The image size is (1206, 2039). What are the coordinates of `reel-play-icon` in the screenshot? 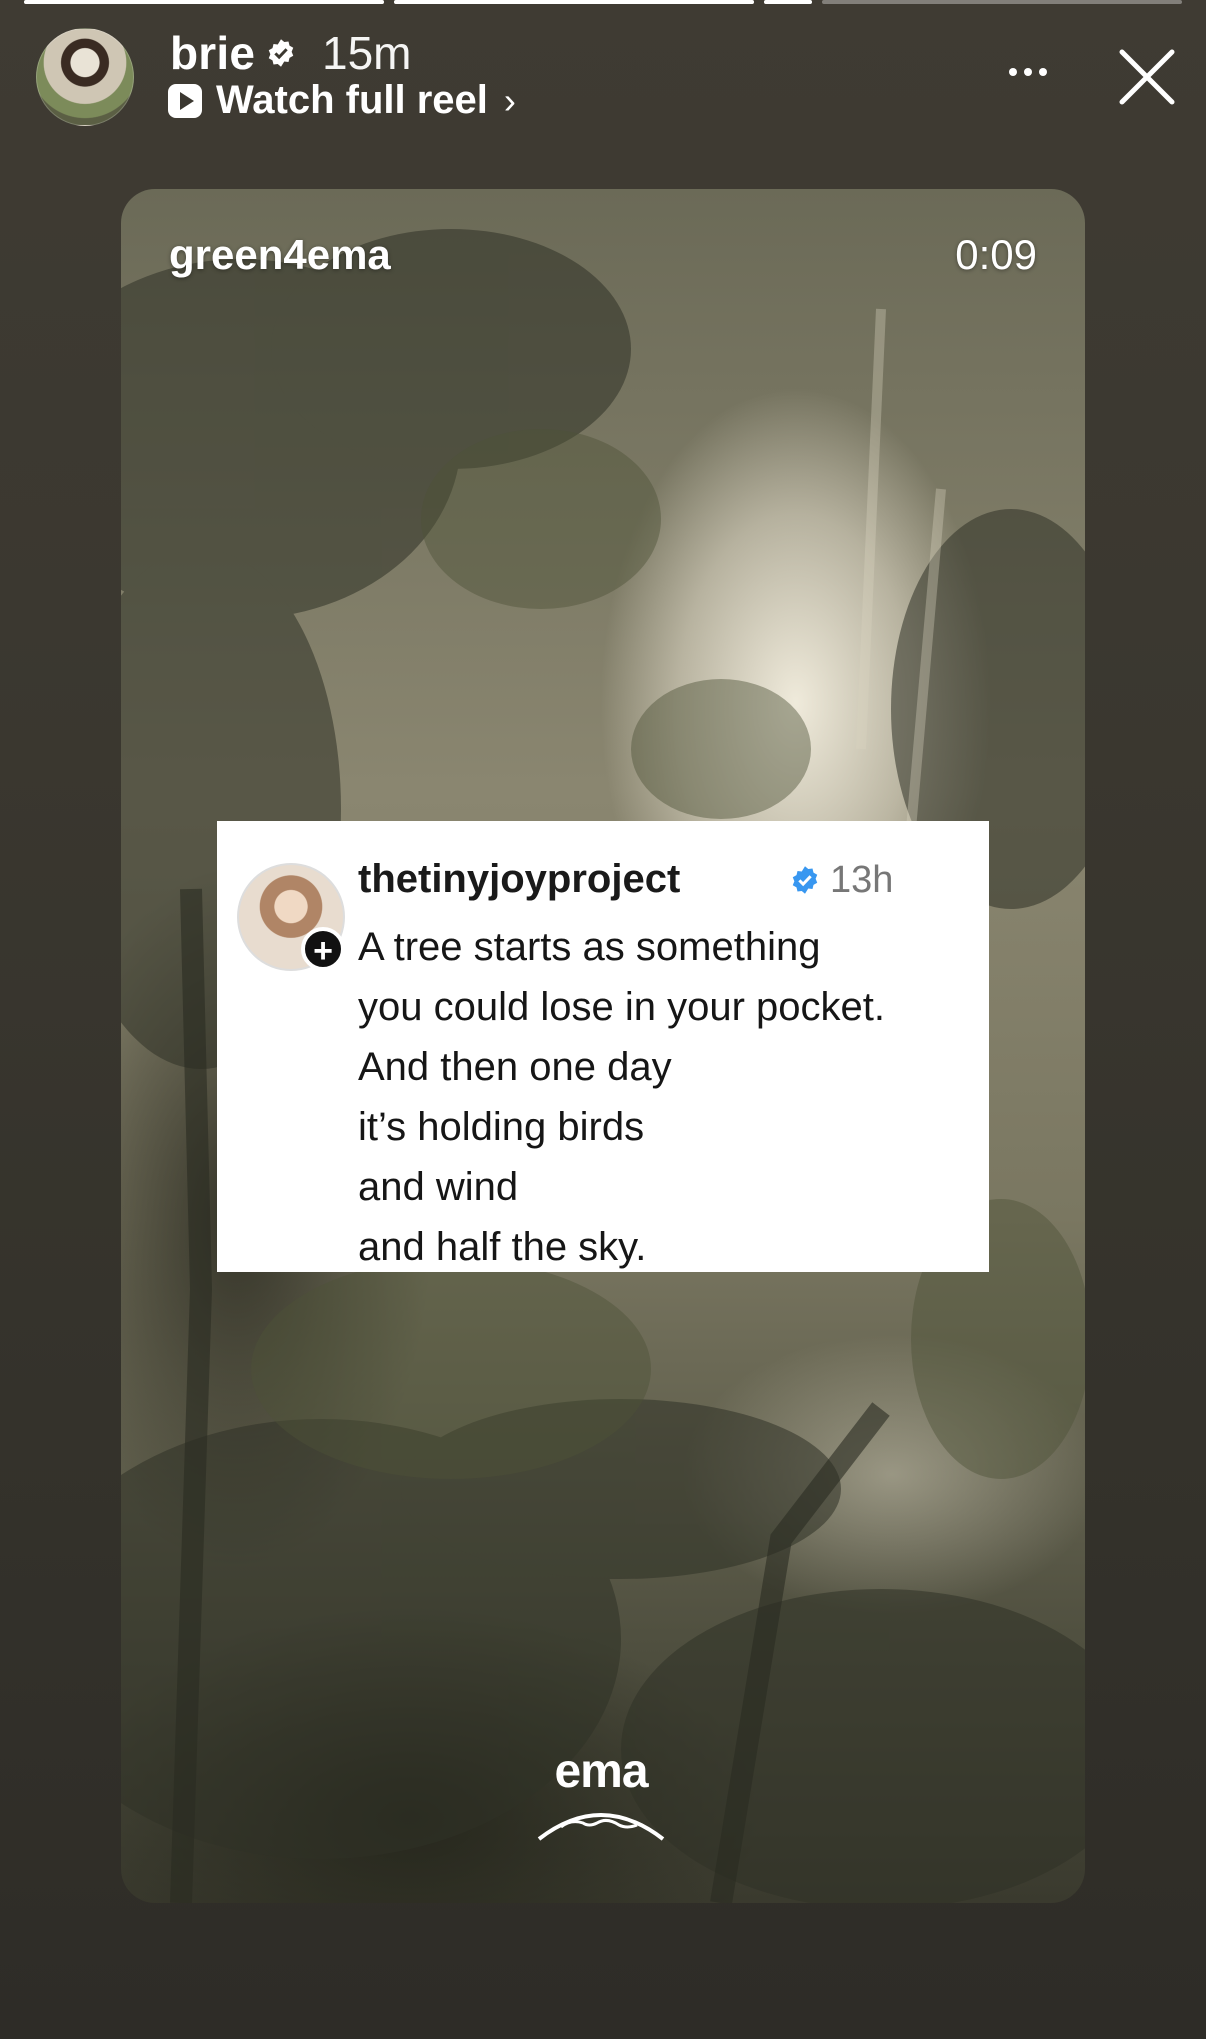 It's located at (185, 100).